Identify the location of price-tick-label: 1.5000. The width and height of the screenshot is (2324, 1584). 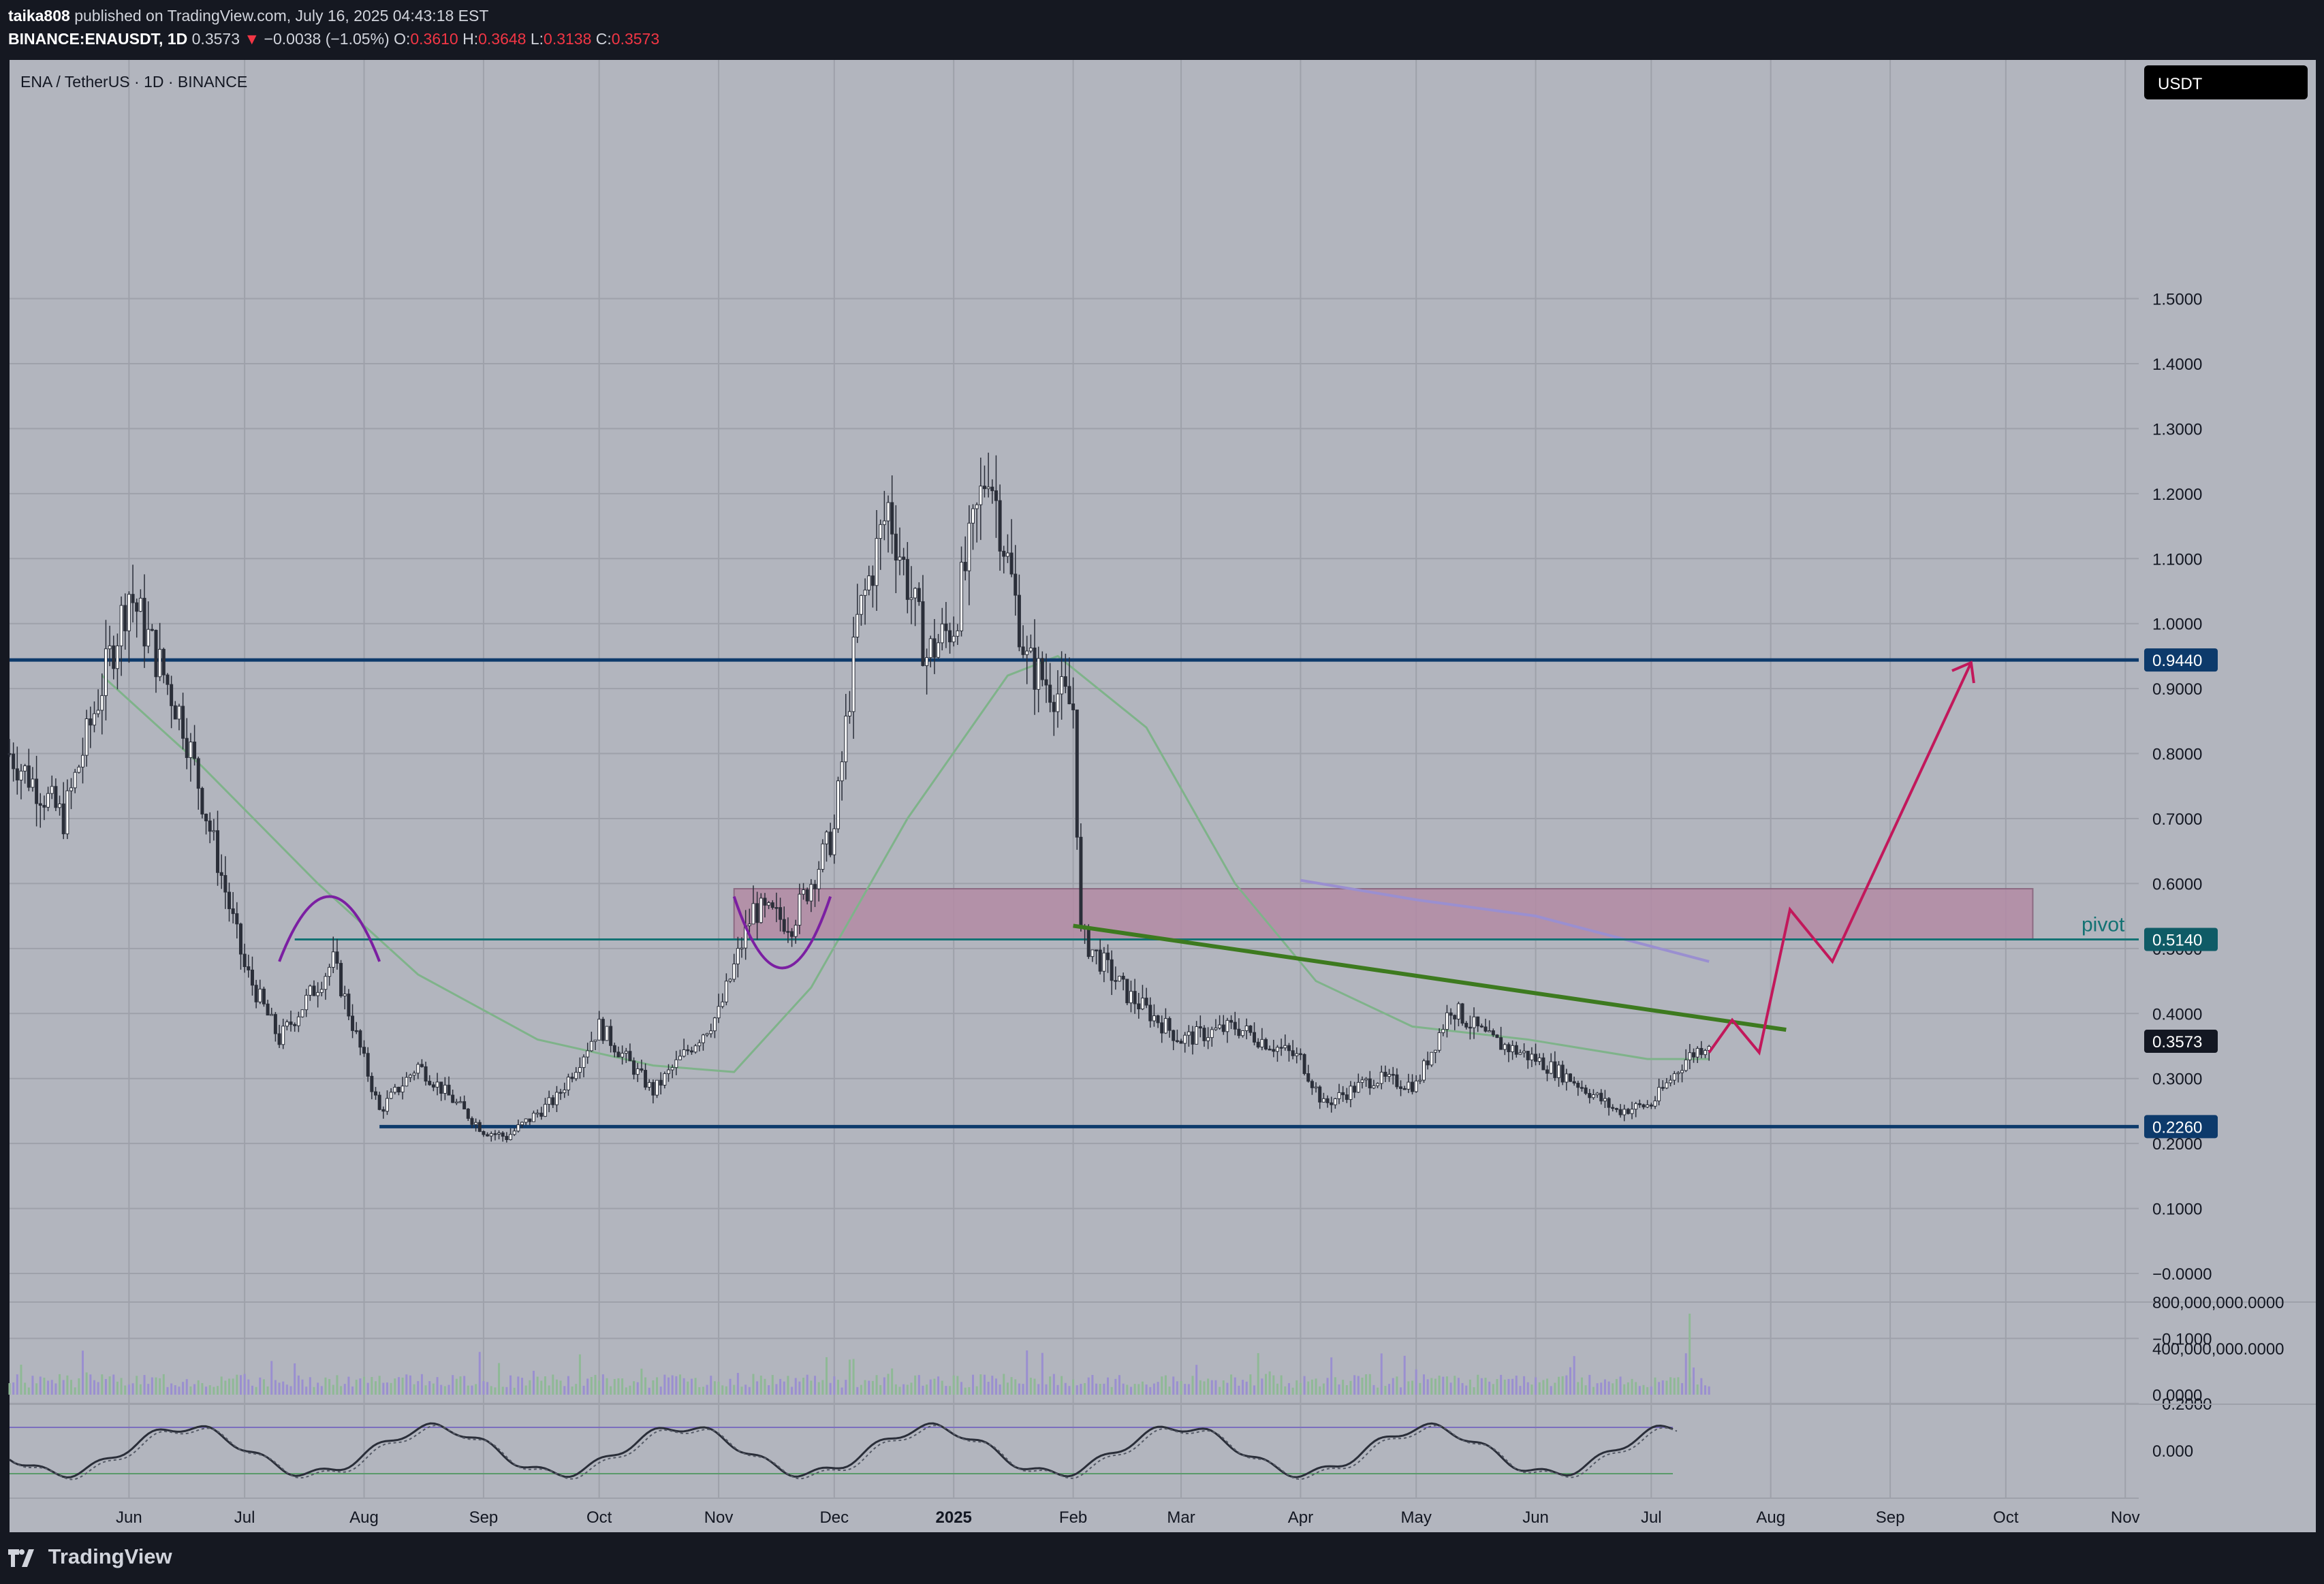
(2177, 300).